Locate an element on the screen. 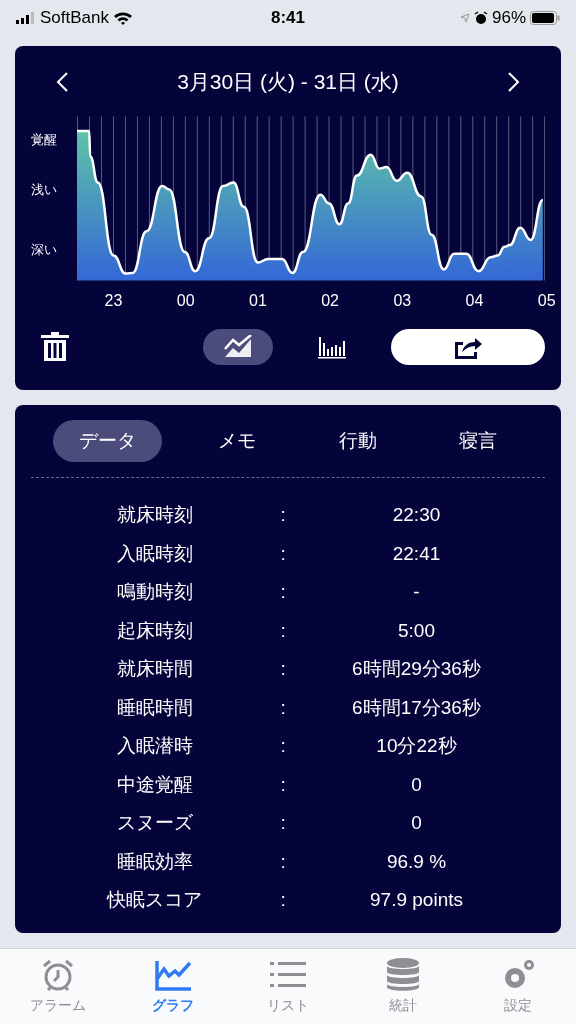  row-value: 6時間17分36秒 is located at coordinates (416, 707).